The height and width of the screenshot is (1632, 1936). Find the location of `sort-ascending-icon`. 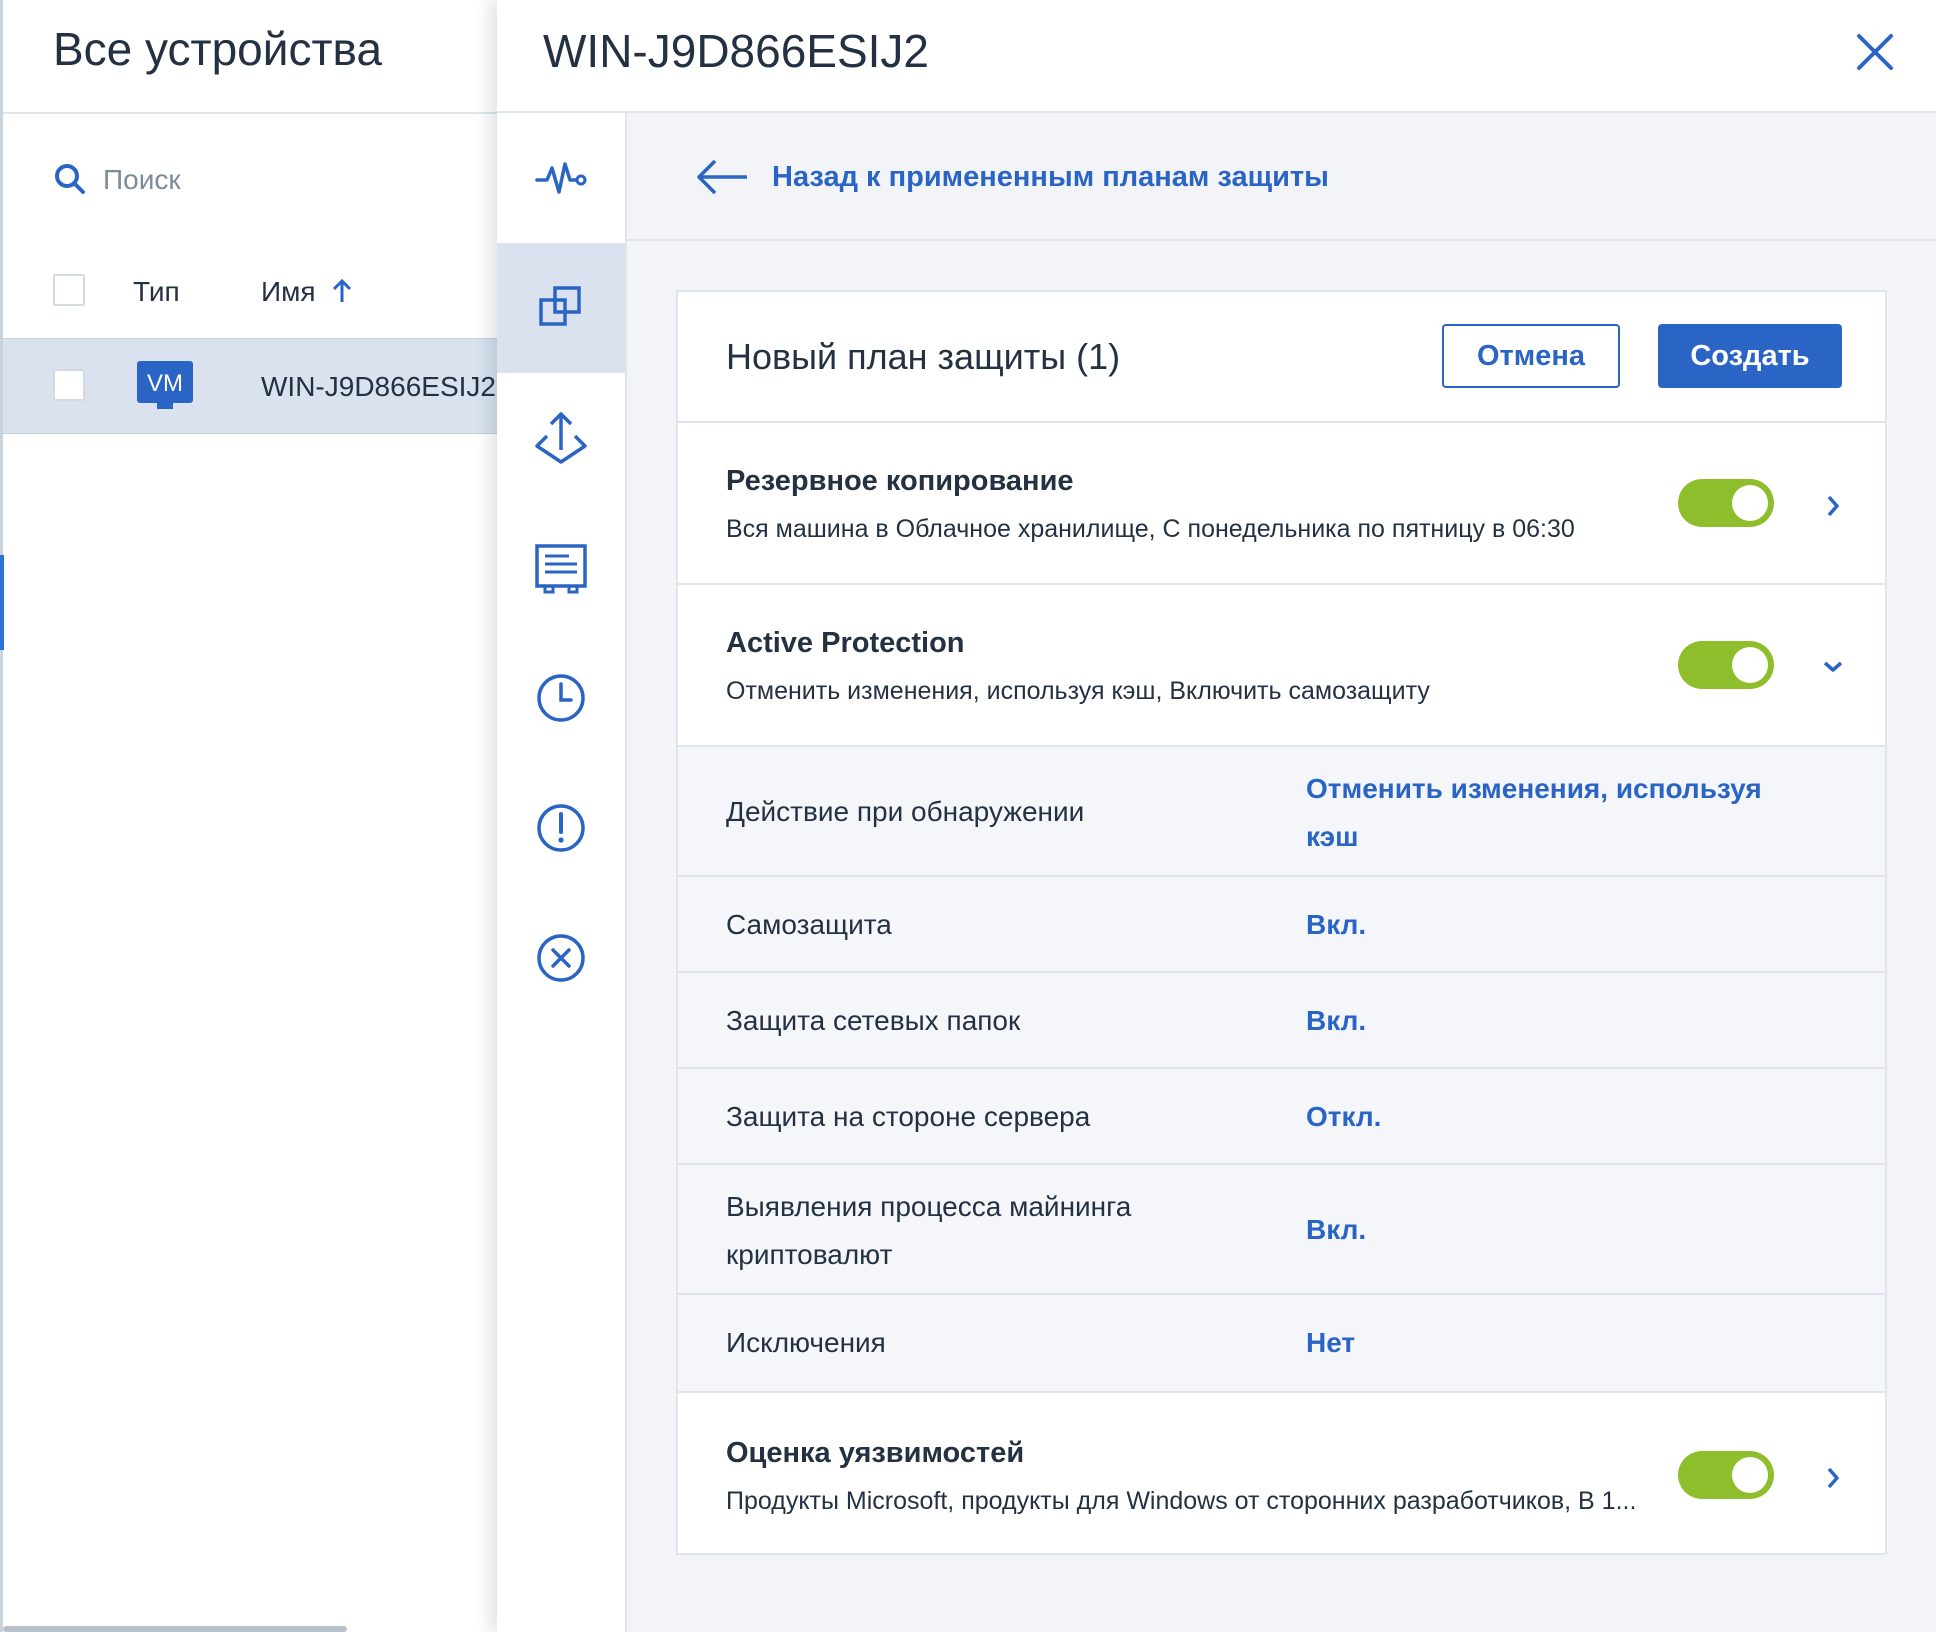

sort-ascending-icon is located at coordinates (342, 291).